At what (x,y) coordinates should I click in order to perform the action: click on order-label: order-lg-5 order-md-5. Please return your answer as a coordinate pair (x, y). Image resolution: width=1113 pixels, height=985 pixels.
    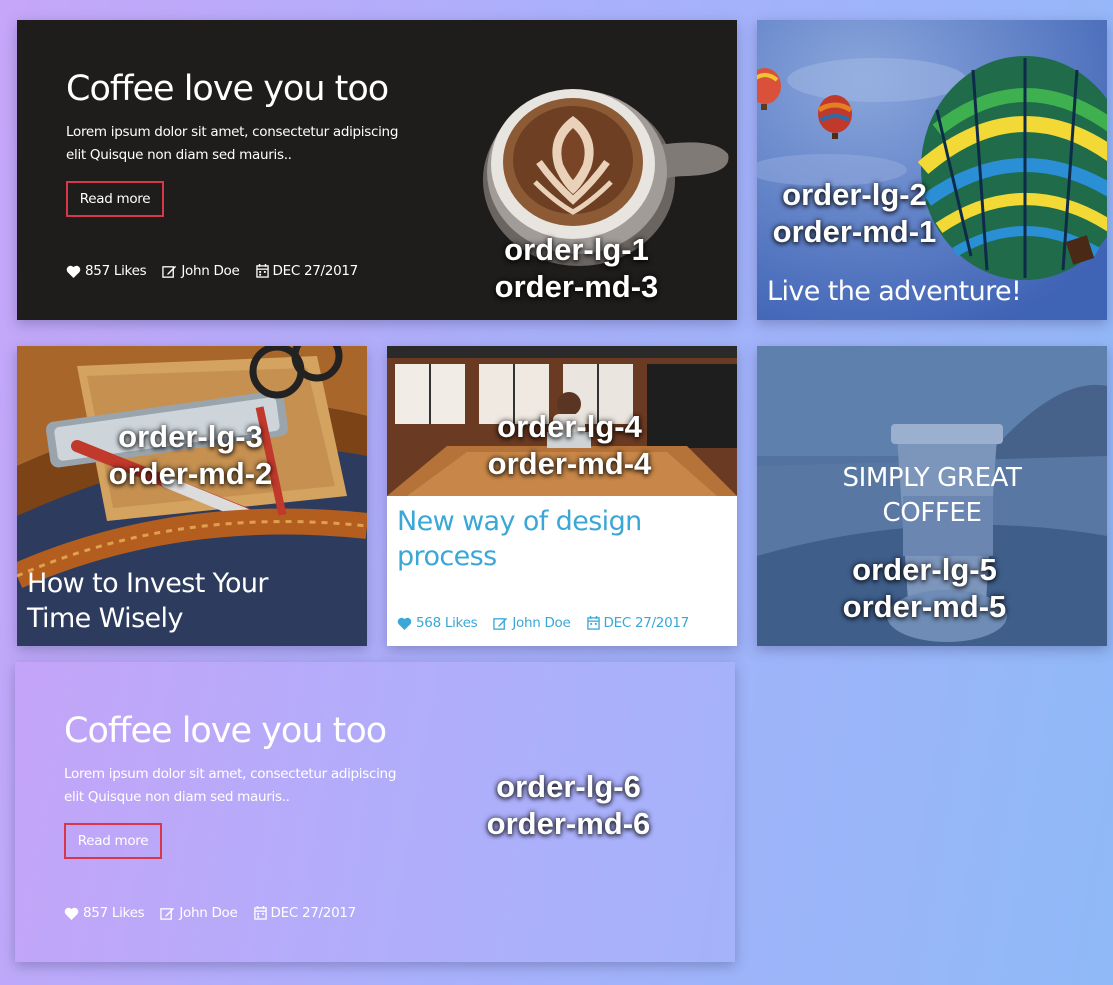
    Looking at the image, I should click on (924, 588).